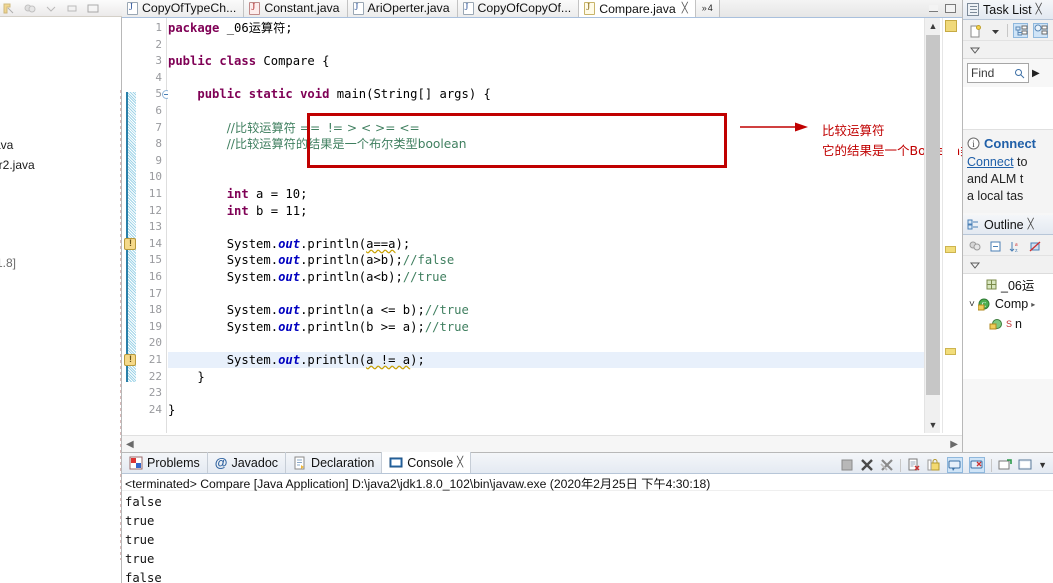  What do you see at coordinates (296, 8) in the screenshot?
I see `editor-tab-1: Constant.java` at bounding box center [296, 8].